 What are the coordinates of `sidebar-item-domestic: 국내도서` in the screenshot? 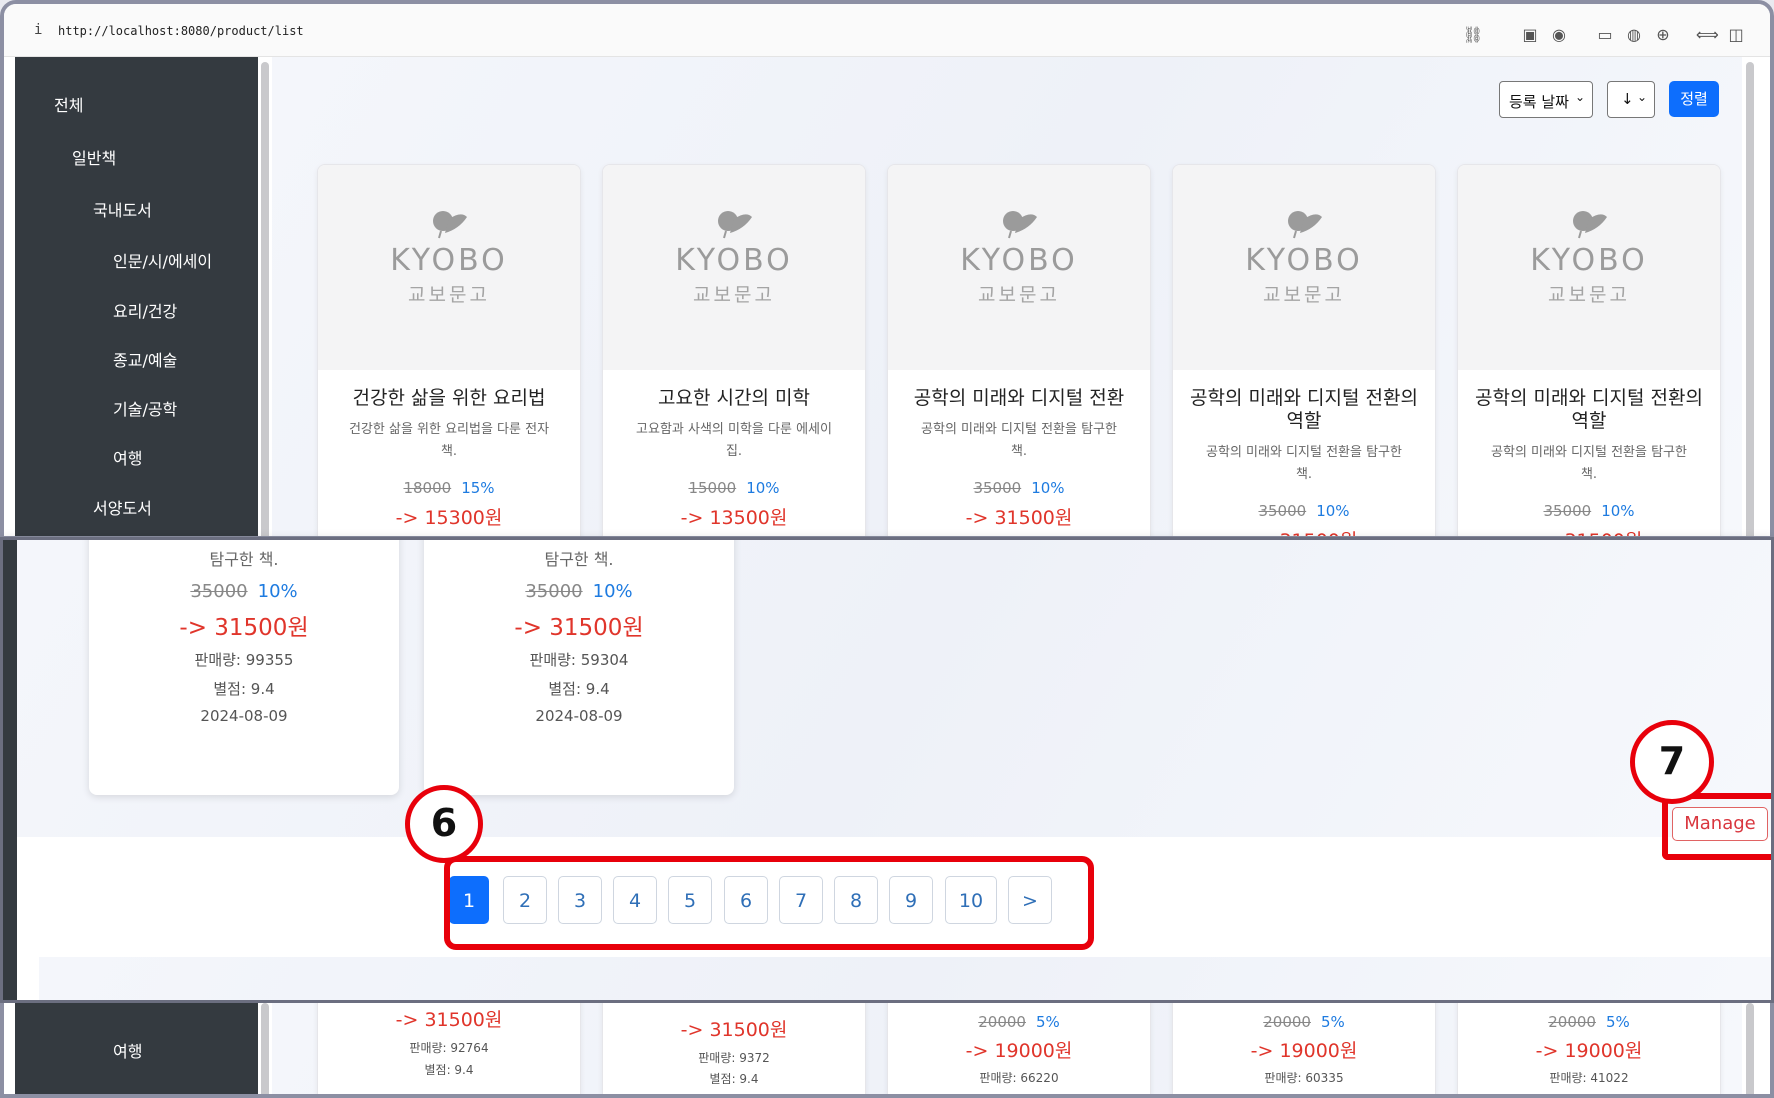 It's located at (122, 209).